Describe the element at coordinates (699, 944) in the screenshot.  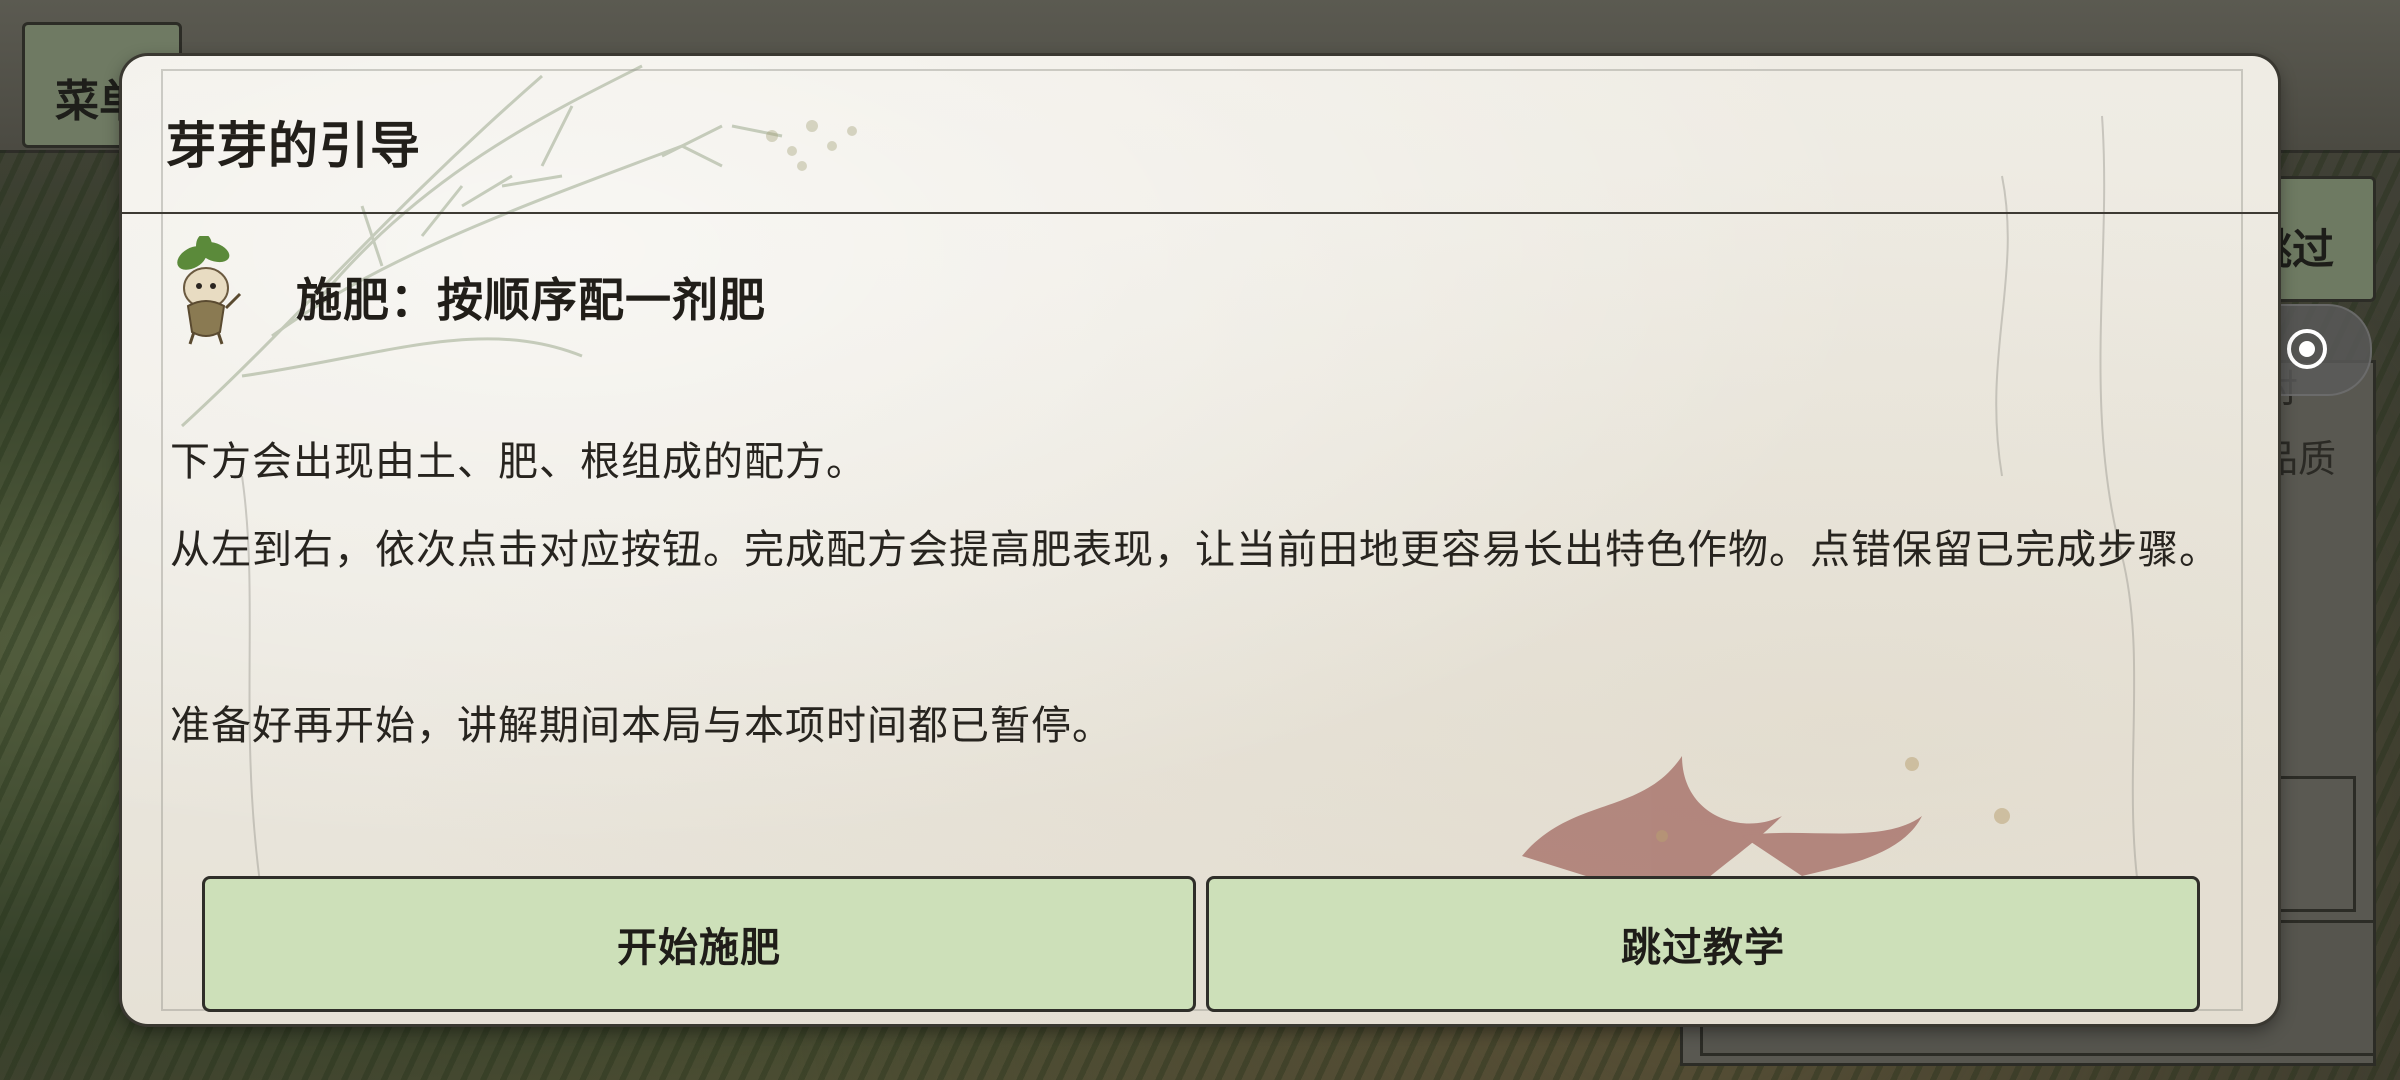
I see `start-fertilize-button: 开始施肥` at that location.